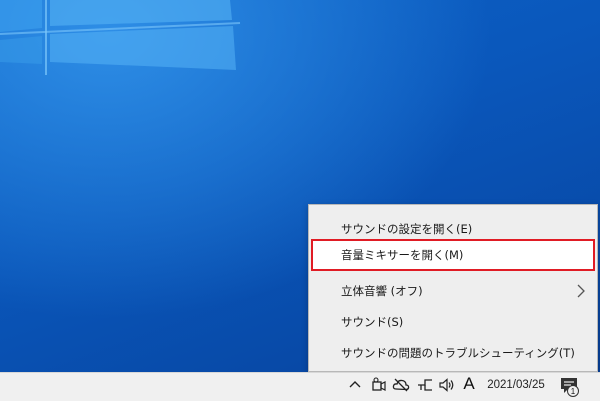 Image resolution: width=600 pixels, height=401 pixels. What do you see at coordinates (425, 385) in the screenshot?
I see `network-icon` at bounding box center [425, 385].